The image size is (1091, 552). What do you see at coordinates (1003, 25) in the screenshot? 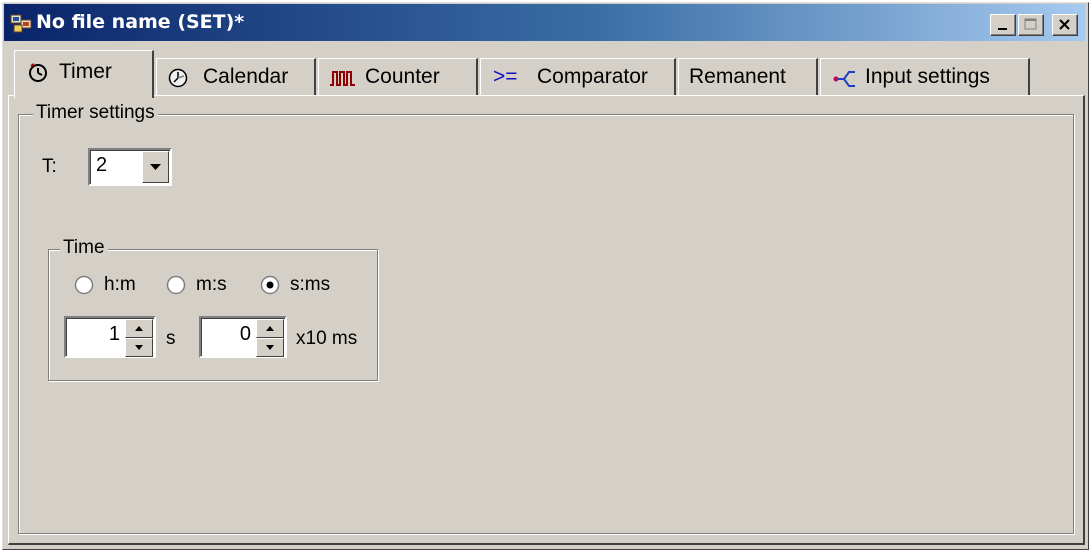
I see `minimize-button` at bounding box center [1003, 25].